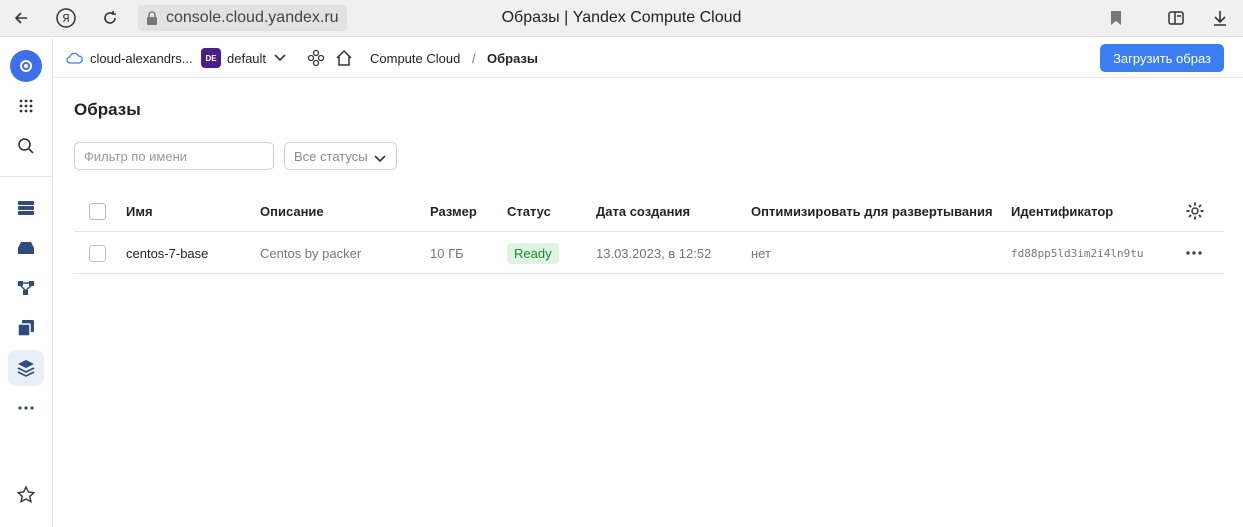 The width and height of the screenshot is (1243, 527). Describe the element at coordinates (107, 109) in the screenshot. I see `page-title: Образы` at that location.